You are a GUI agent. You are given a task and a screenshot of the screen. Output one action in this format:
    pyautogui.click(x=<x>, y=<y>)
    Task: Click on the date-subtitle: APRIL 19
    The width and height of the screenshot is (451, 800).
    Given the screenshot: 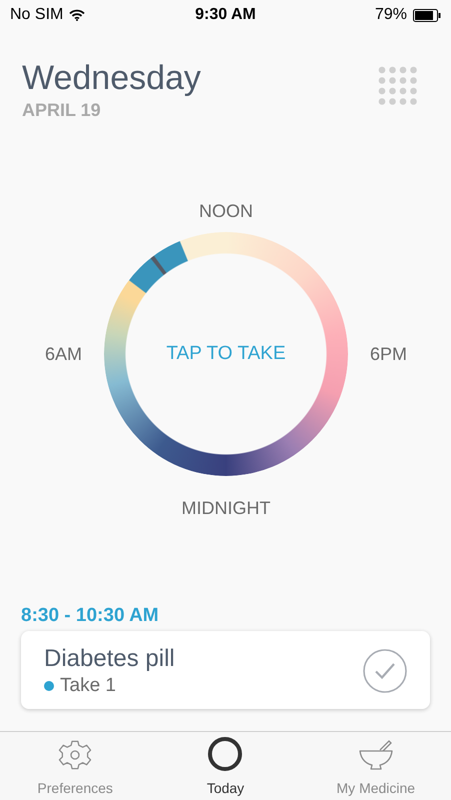 What is the action you would take?
    pyautogui.click(x=62, y=110)
    